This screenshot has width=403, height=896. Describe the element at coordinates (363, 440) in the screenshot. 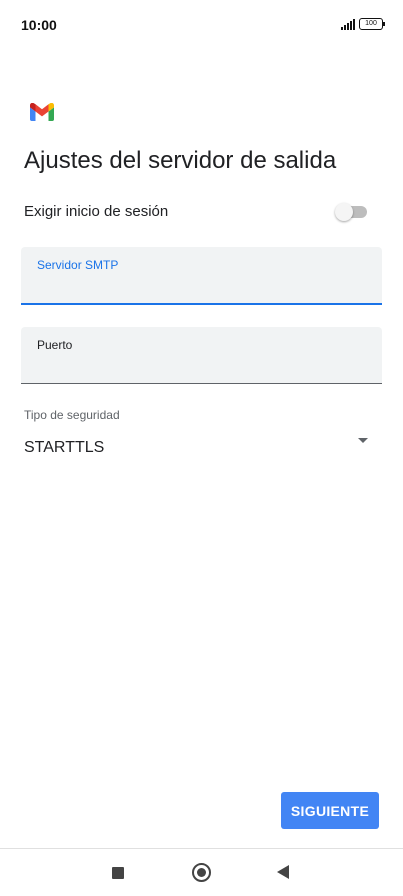

I see `dropdown-arrow-icon` at that location.